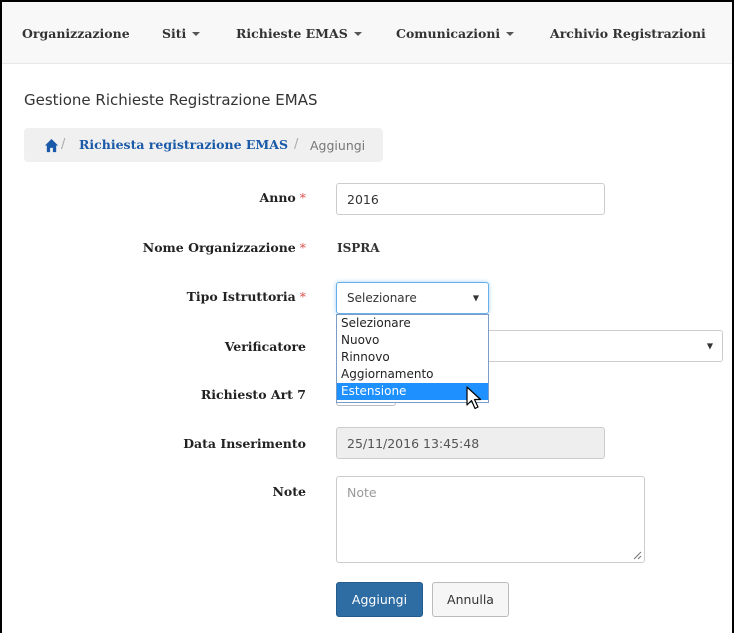 The image size is (734, 633). Describe the element at coordinates (171, 100) in the screenshot. I see `page-title: Gestione Richieste Registrazione EMAS` at that location.